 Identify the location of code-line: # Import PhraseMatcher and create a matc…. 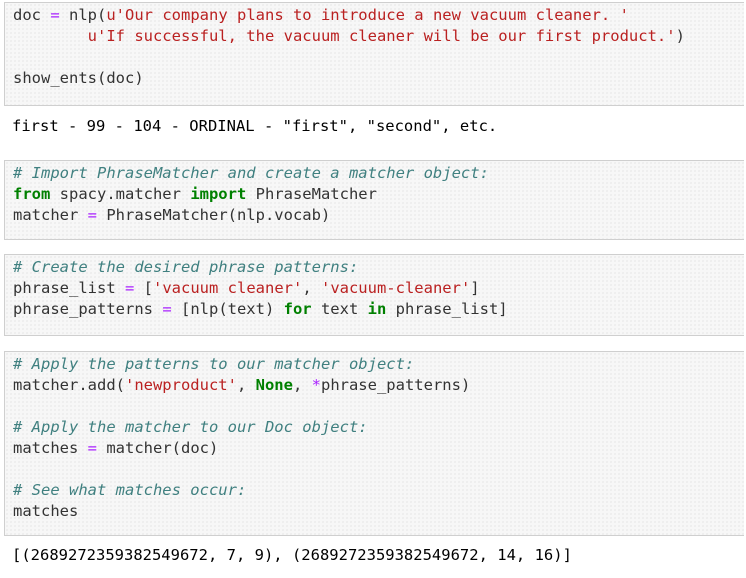
(251, 173).